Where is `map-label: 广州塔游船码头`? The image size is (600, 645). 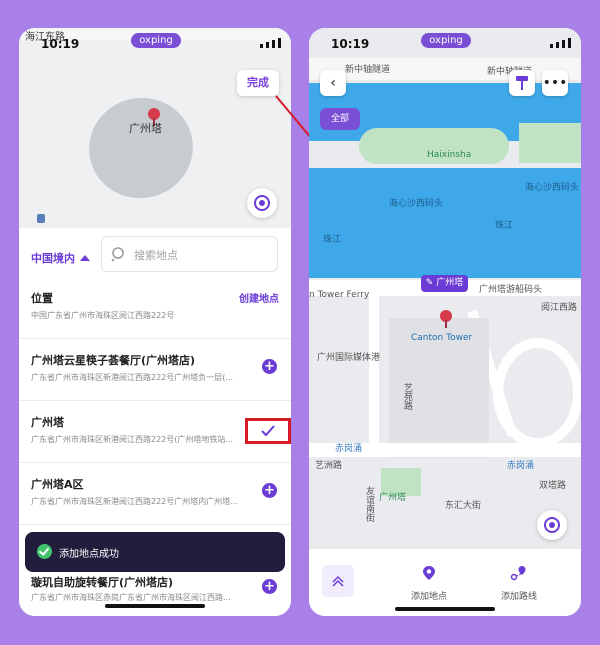
map-label: 广州塔游船码头 is located at coordinates (511, 290).